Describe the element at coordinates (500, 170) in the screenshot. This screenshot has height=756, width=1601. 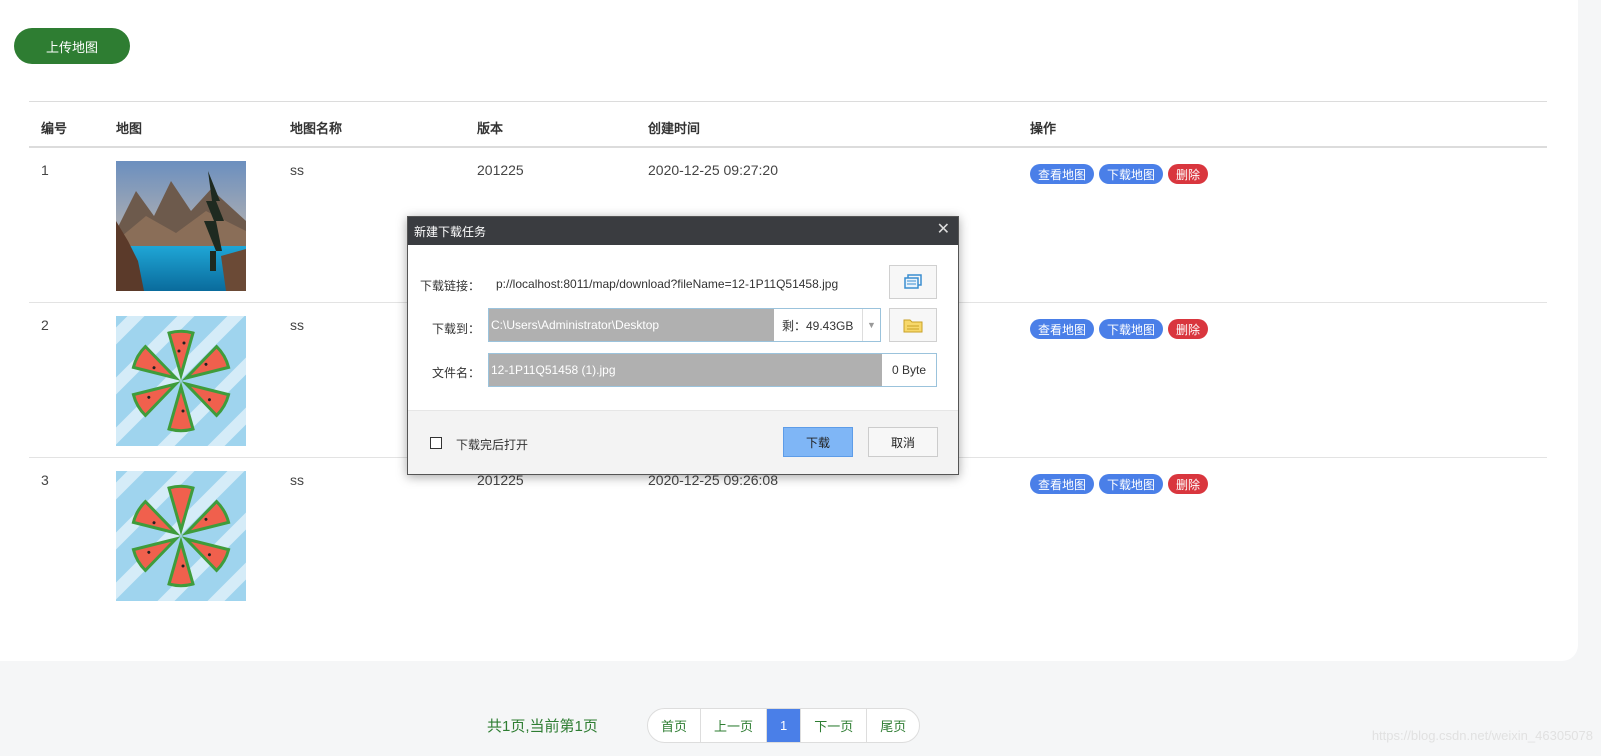
I see `row-version: 201225` at that location.